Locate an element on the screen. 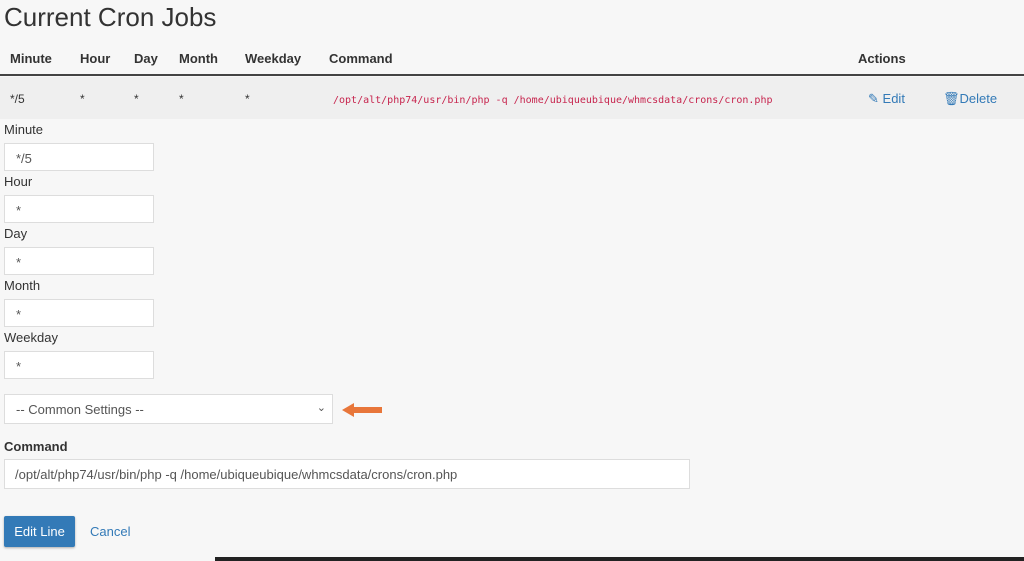  weekday-label: Weekday is located at coordinates (31, 337).